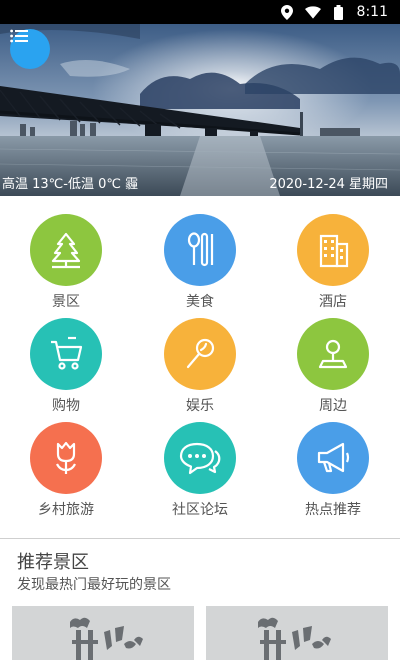 The image size is (400, 660). I want to click on cart-icon, so click(66, 354).